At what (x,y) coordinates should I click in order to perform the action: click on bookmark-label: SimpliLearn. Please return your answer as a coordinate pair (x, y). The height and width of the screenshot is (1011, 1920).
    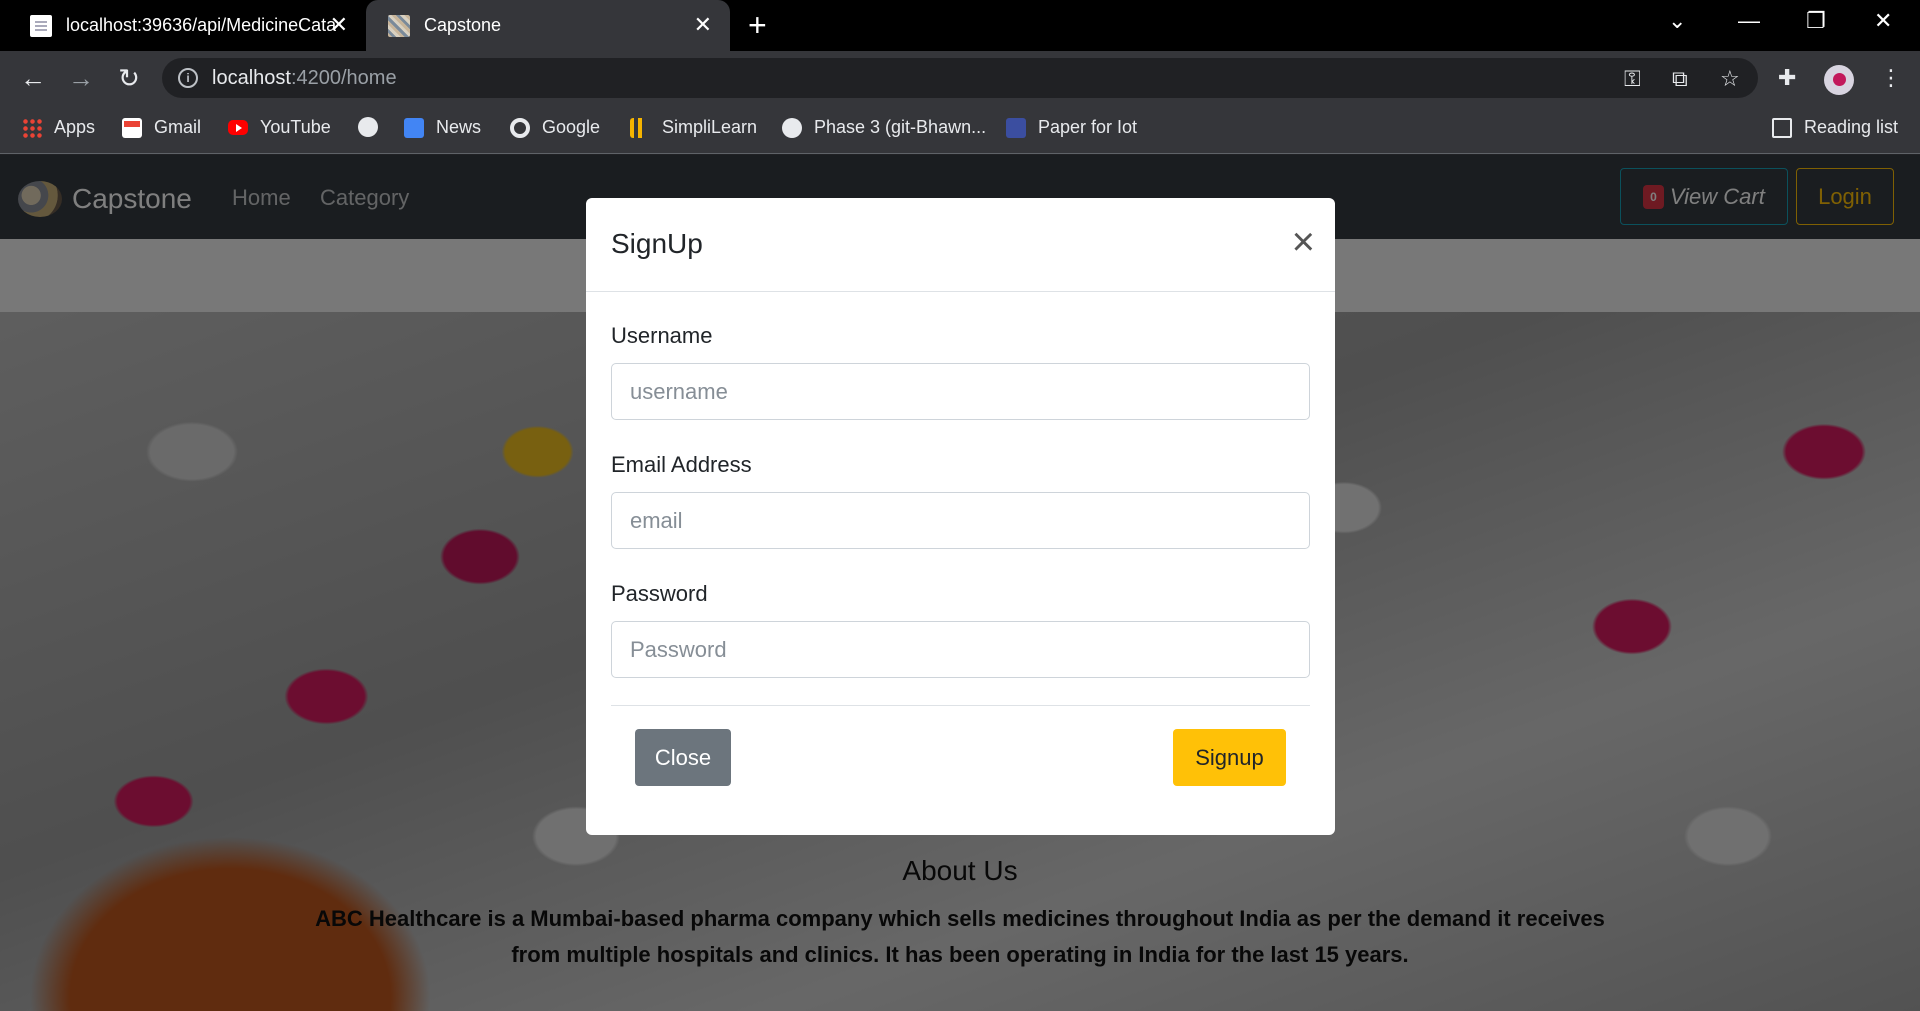
    Looking at the image, I should click on (710, 127).